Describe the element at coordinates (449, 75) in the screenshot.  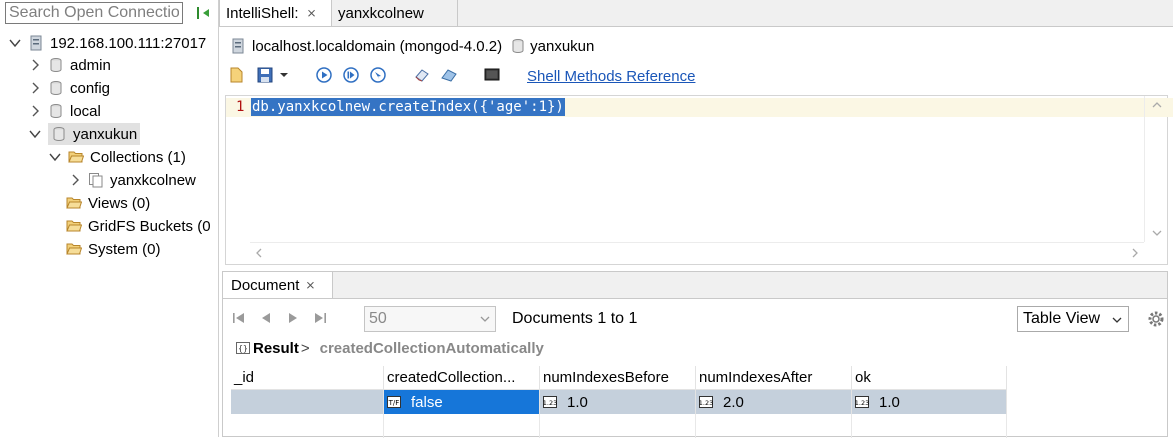
I see `clear-icon` at that location.